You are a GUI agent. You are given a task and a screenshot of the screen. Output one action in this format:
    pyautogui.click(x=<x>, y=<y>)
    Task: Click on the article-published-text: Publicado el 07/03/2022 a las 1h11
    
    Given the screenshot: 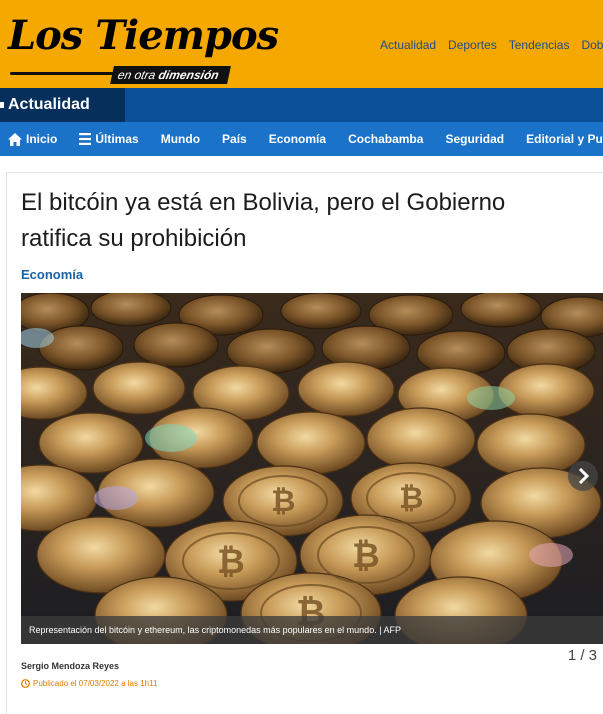 What is the action you would take?
    pyautogui.click(x=95, y=683)
    